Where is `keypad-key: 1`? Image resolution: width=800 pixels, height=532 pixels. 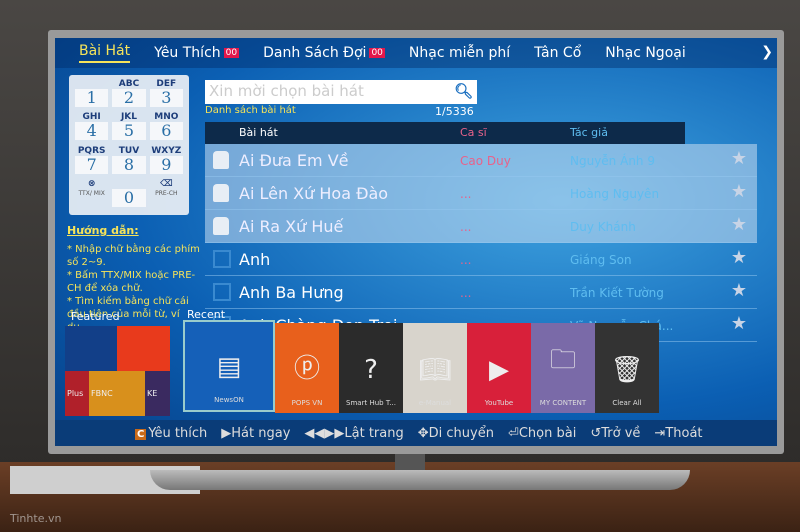 keypad-key: 1 is located at coordinates (92, 95).